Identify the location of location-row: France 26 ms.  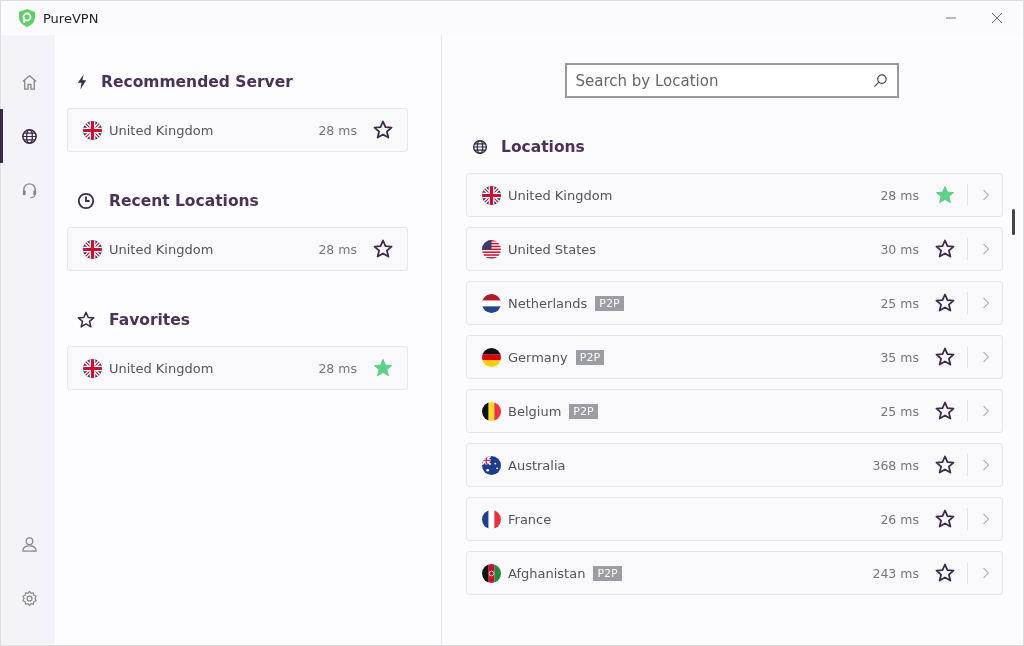
(734, 519).